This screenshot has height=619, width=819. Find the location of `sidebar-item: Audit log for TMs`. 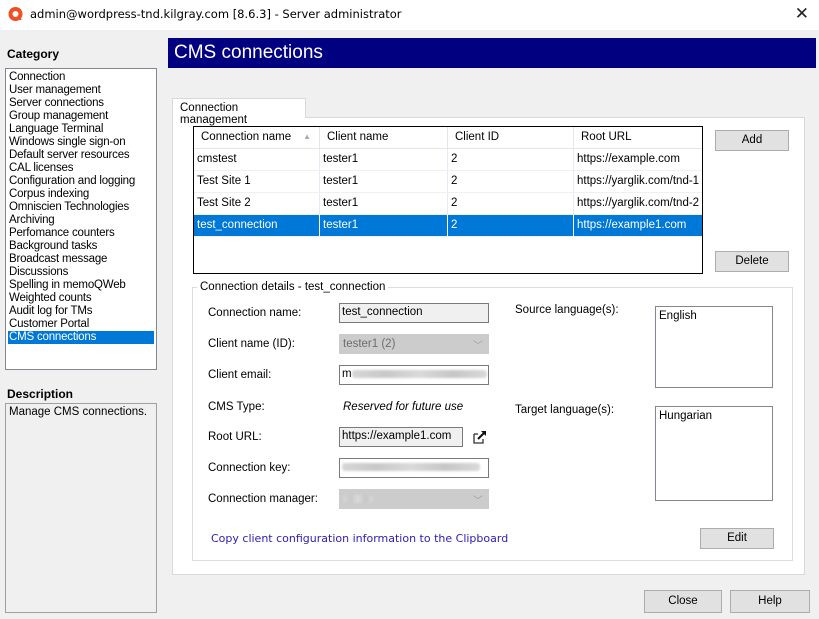

sidebar-item: Audit log for TMs is located at coordinates (81, 311).